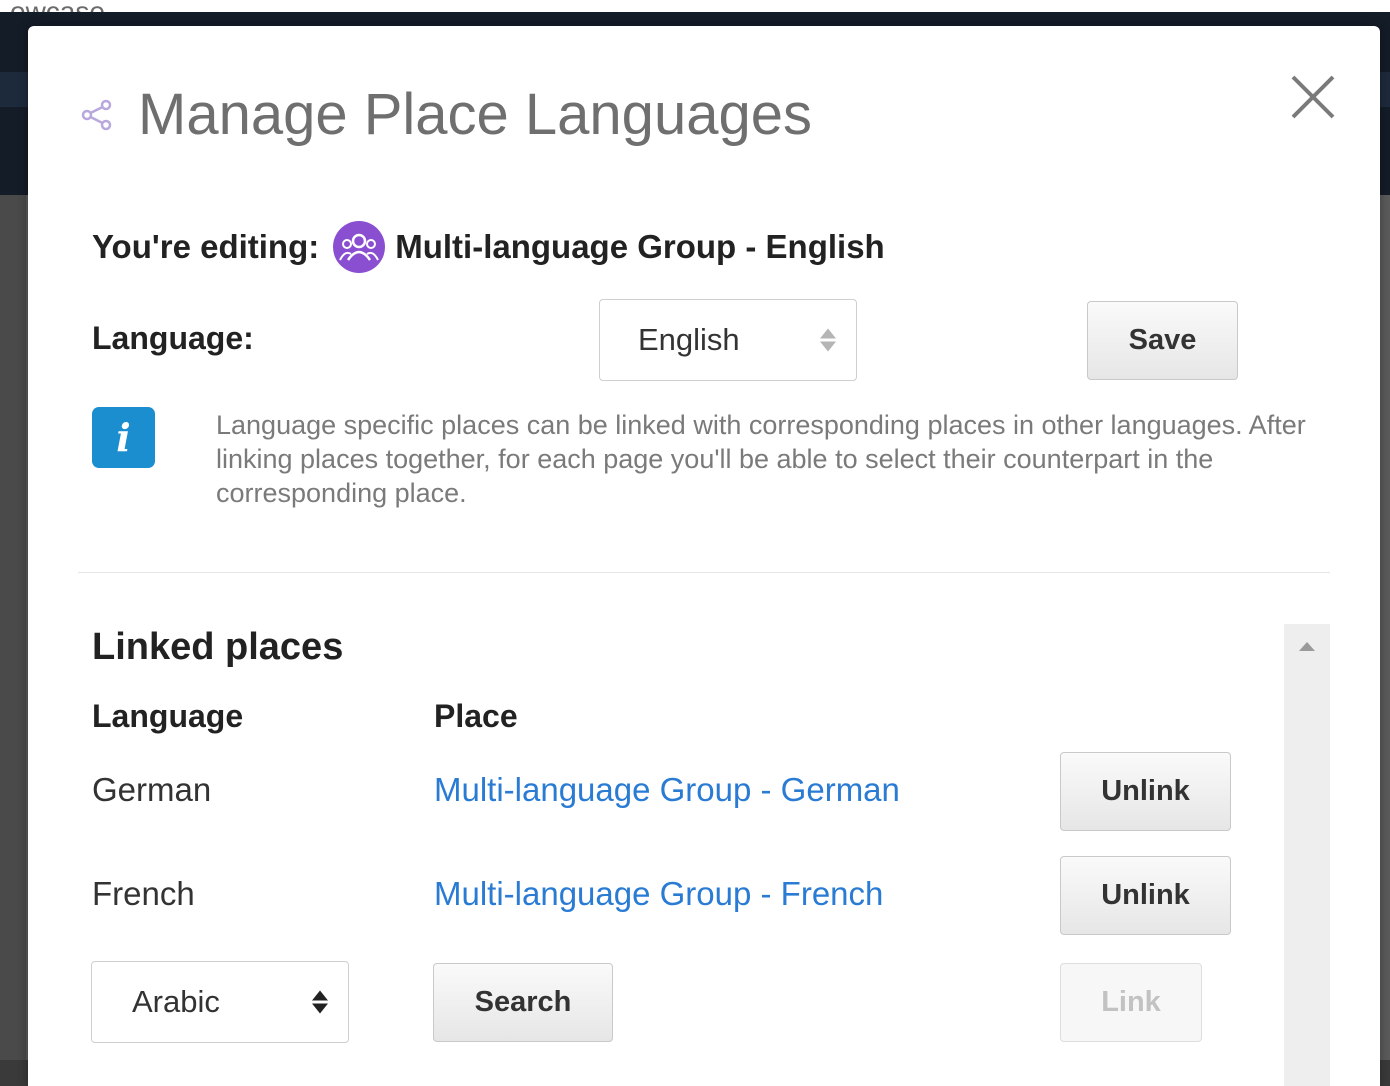 This screenshot has width=1390, height=1086. I want to click on section-divider, so click(704, 572).